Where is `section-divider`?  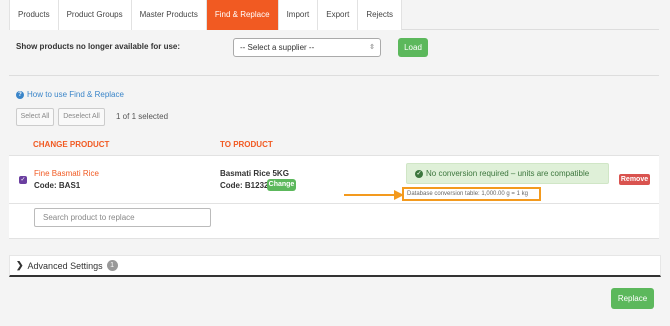
section-divider is located at coordinates (334, 75).